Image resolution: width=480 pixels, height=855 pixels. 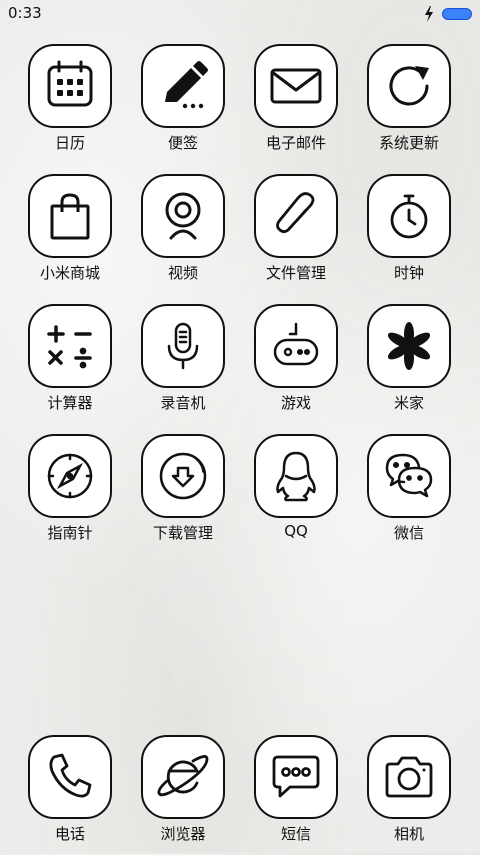 I want to click on battery-icon, so click(x=457, y=14).